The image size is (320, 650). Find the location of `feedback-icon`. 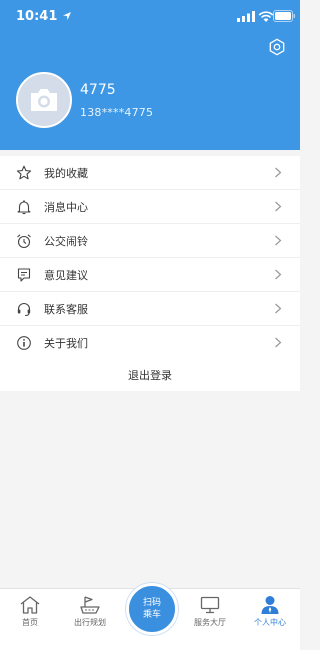

feedback-icon is located at coordinates (24, 274).